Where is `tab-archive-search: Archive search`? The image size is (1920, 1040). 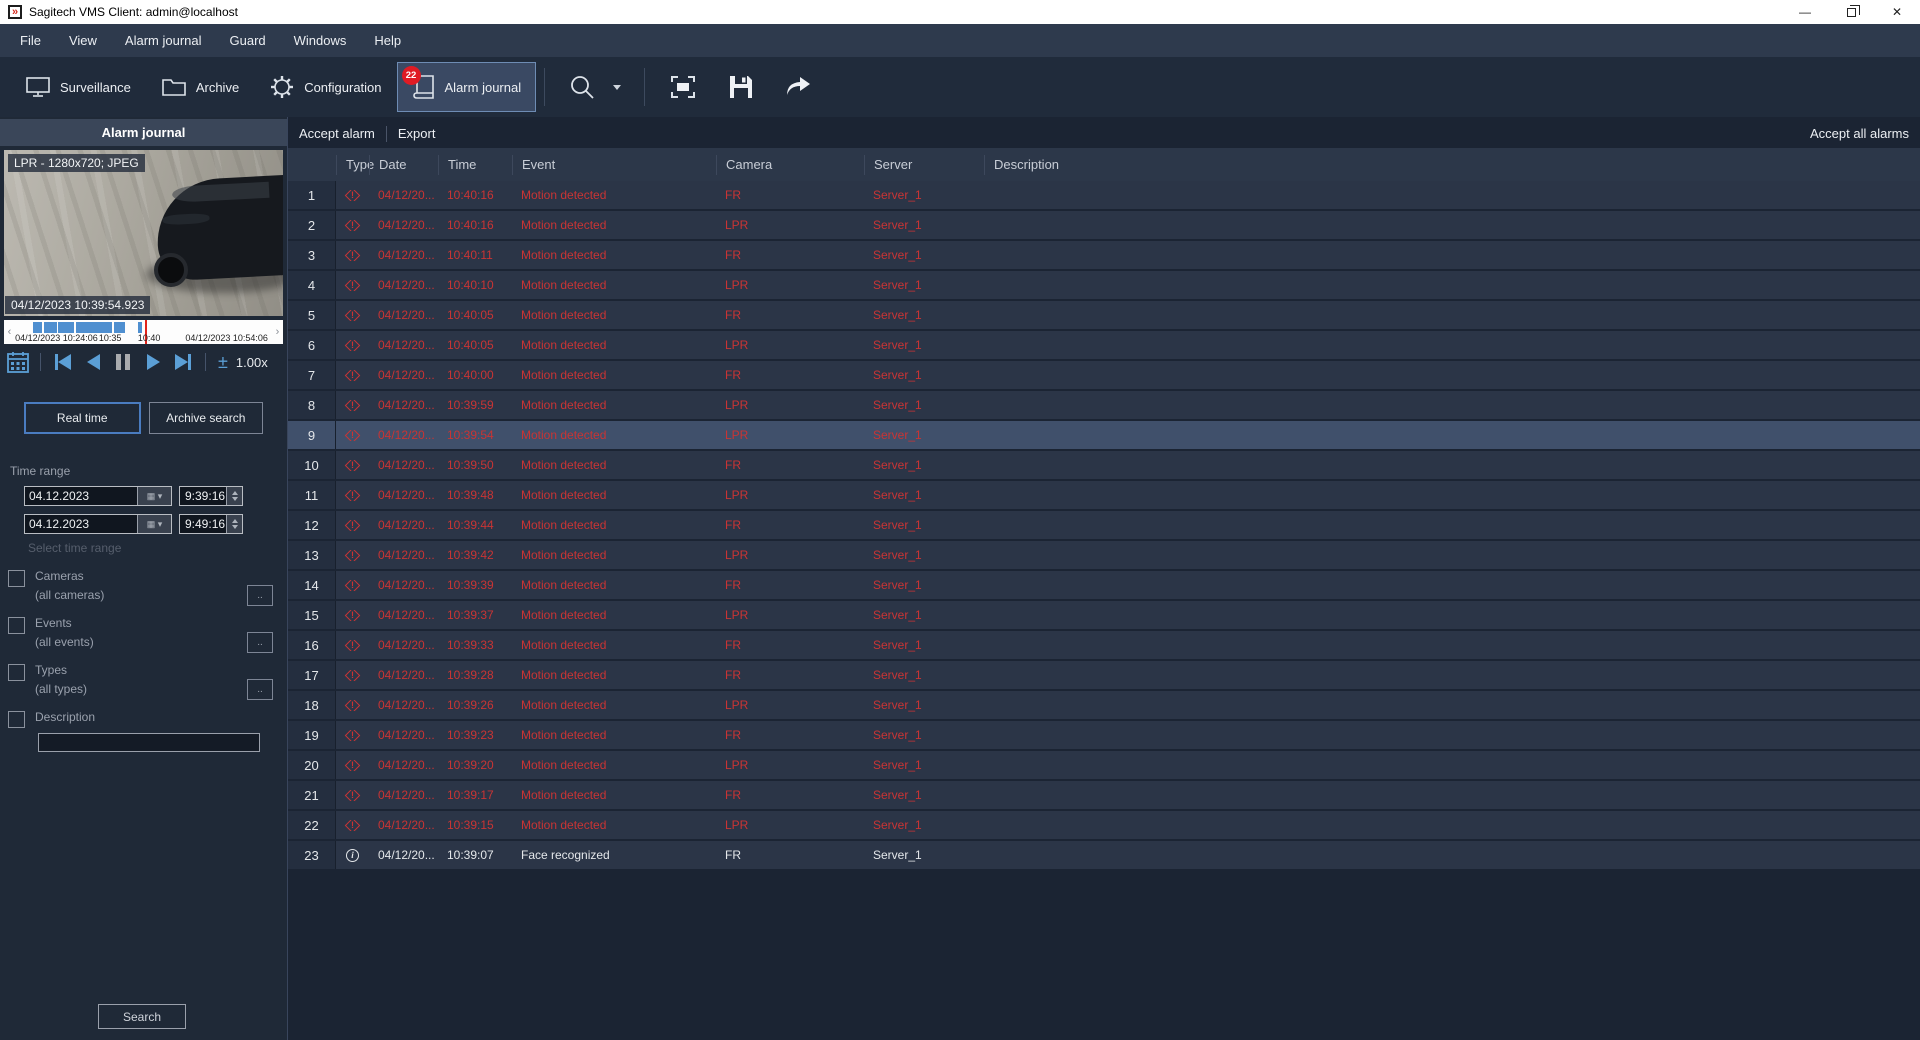 tab-archive-search: Archive search is located at coordinates (205, 418).